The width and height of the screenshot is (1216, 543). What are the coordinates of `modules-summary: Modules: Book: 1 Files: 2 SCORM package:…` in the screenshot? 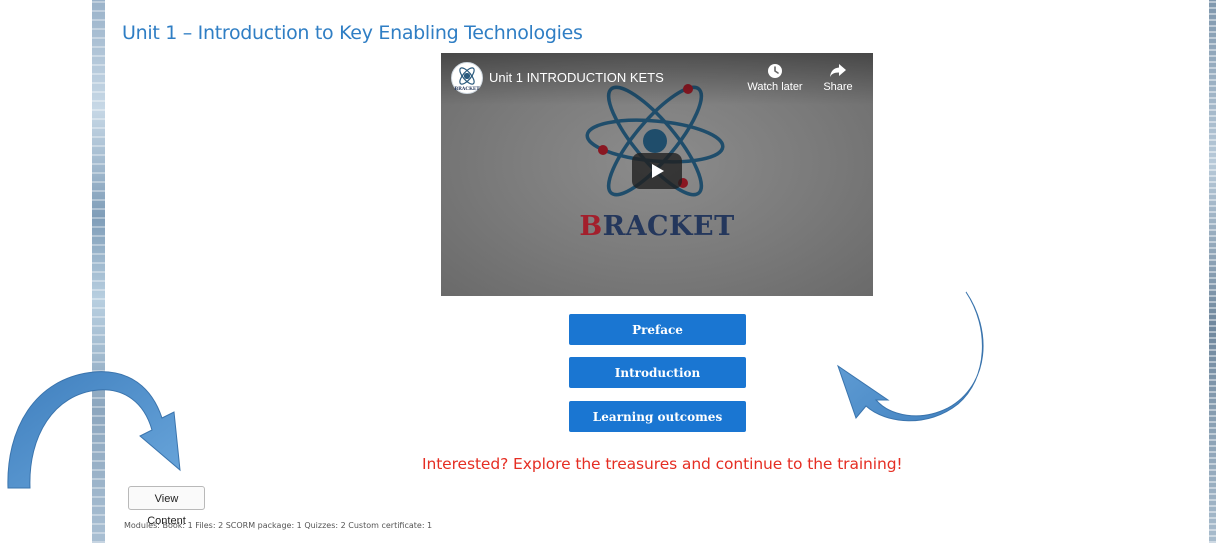 It's located at (278, 525).